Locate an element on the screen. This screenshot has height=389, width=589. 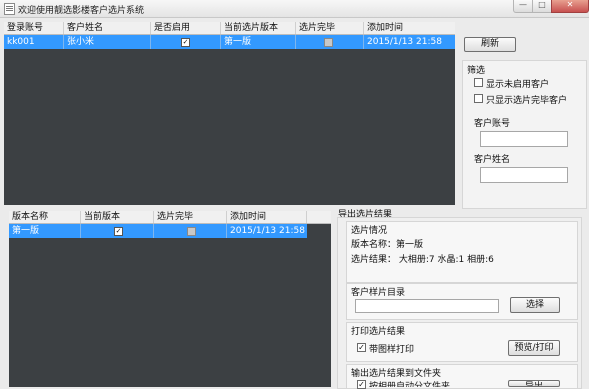
table-row: 第一版 ✓ 2015/1/13 21:58 is located at coordinates (158, 231).